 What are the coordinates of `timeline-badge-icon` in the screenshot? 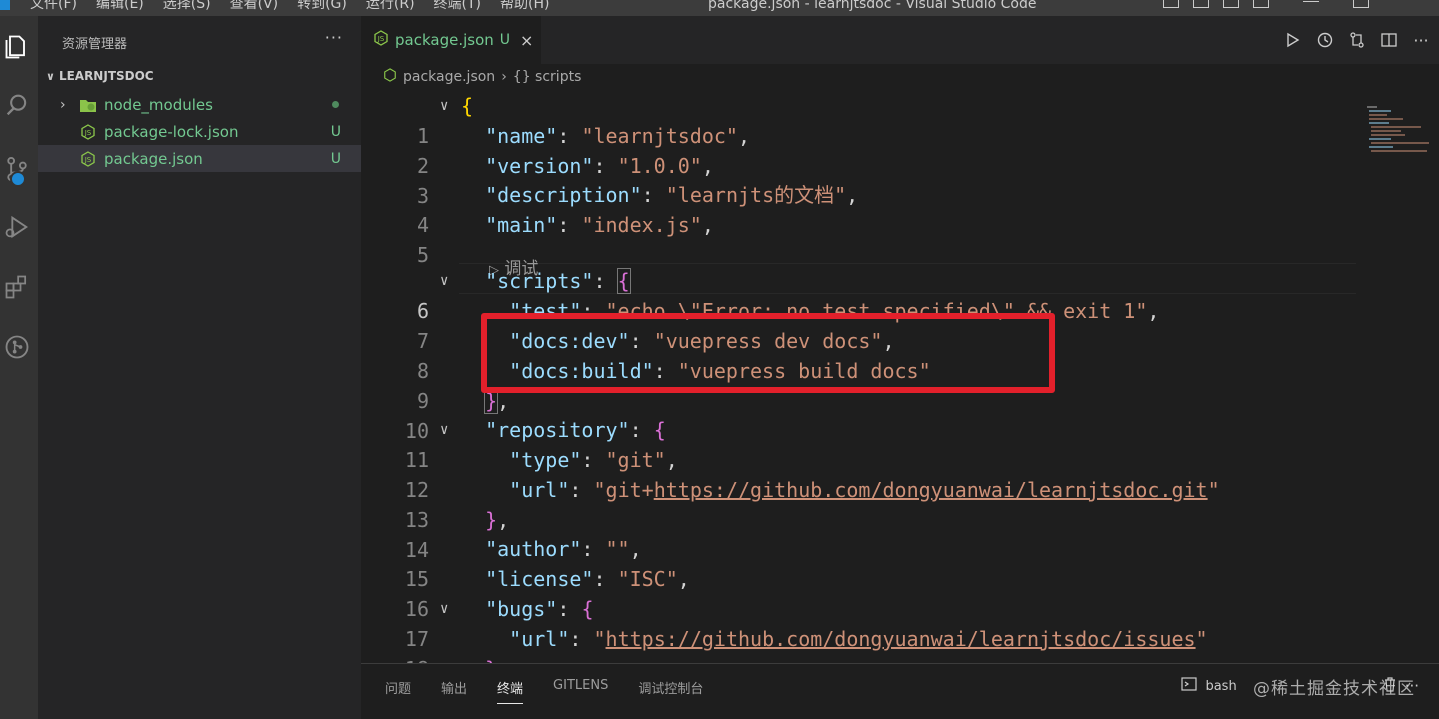 It's located at (18, 179).